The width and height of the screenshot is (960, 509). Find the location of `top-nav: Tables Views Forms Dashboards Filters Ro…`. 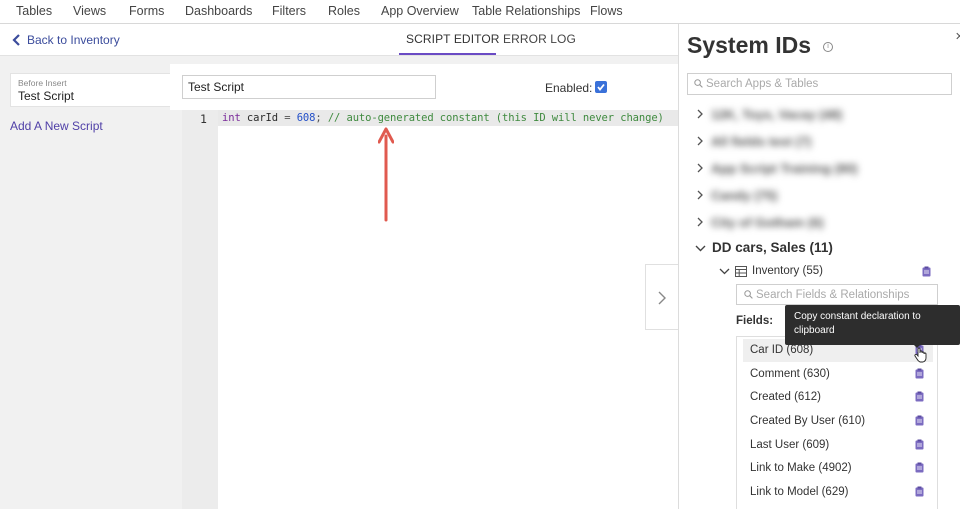

top-nav: Tables Views Forms Dashboards Filters Ro… is located at coordinates (480, 12).